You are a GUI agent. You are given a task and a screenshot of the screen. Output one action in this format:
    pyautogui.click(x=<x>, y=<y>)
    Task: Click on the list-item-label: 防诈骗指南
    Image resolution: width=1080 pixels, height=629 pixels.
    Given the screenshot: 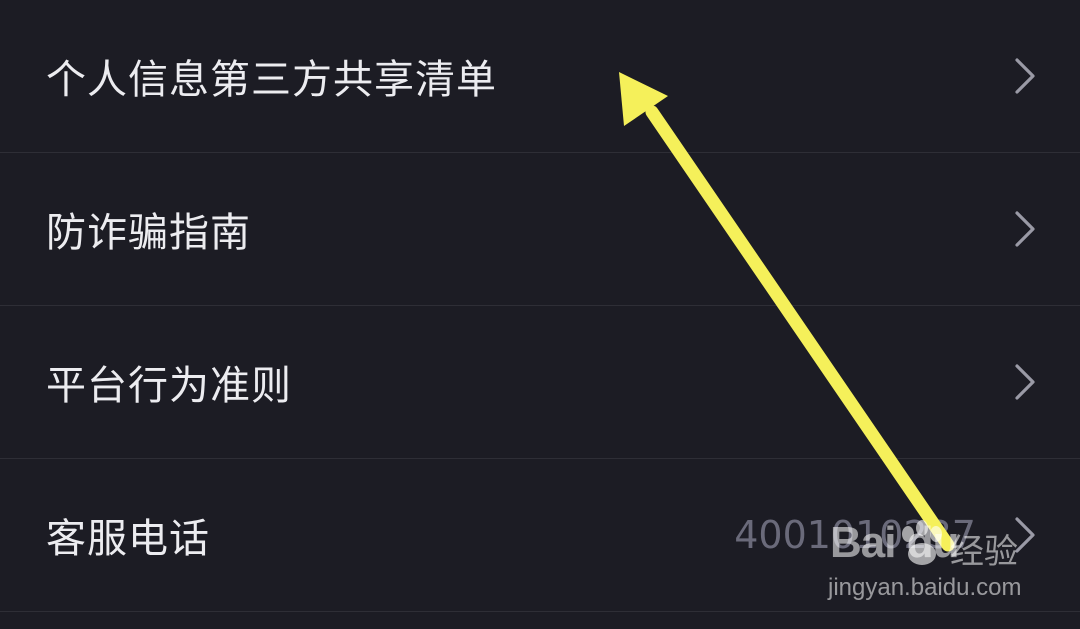 What is the action you would take?
    pyautogui.click(x=148, y=233)
    